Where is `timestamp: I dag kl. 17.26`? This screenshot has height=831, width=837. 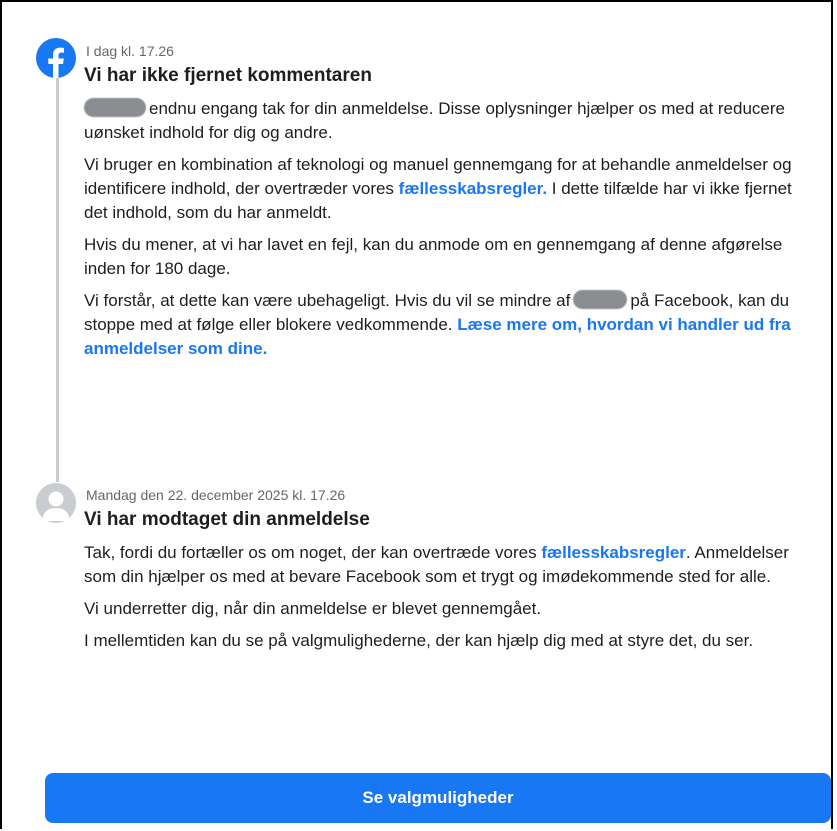 timestamp: I dag kl. 17.26 is located at coordinates (130, 51).